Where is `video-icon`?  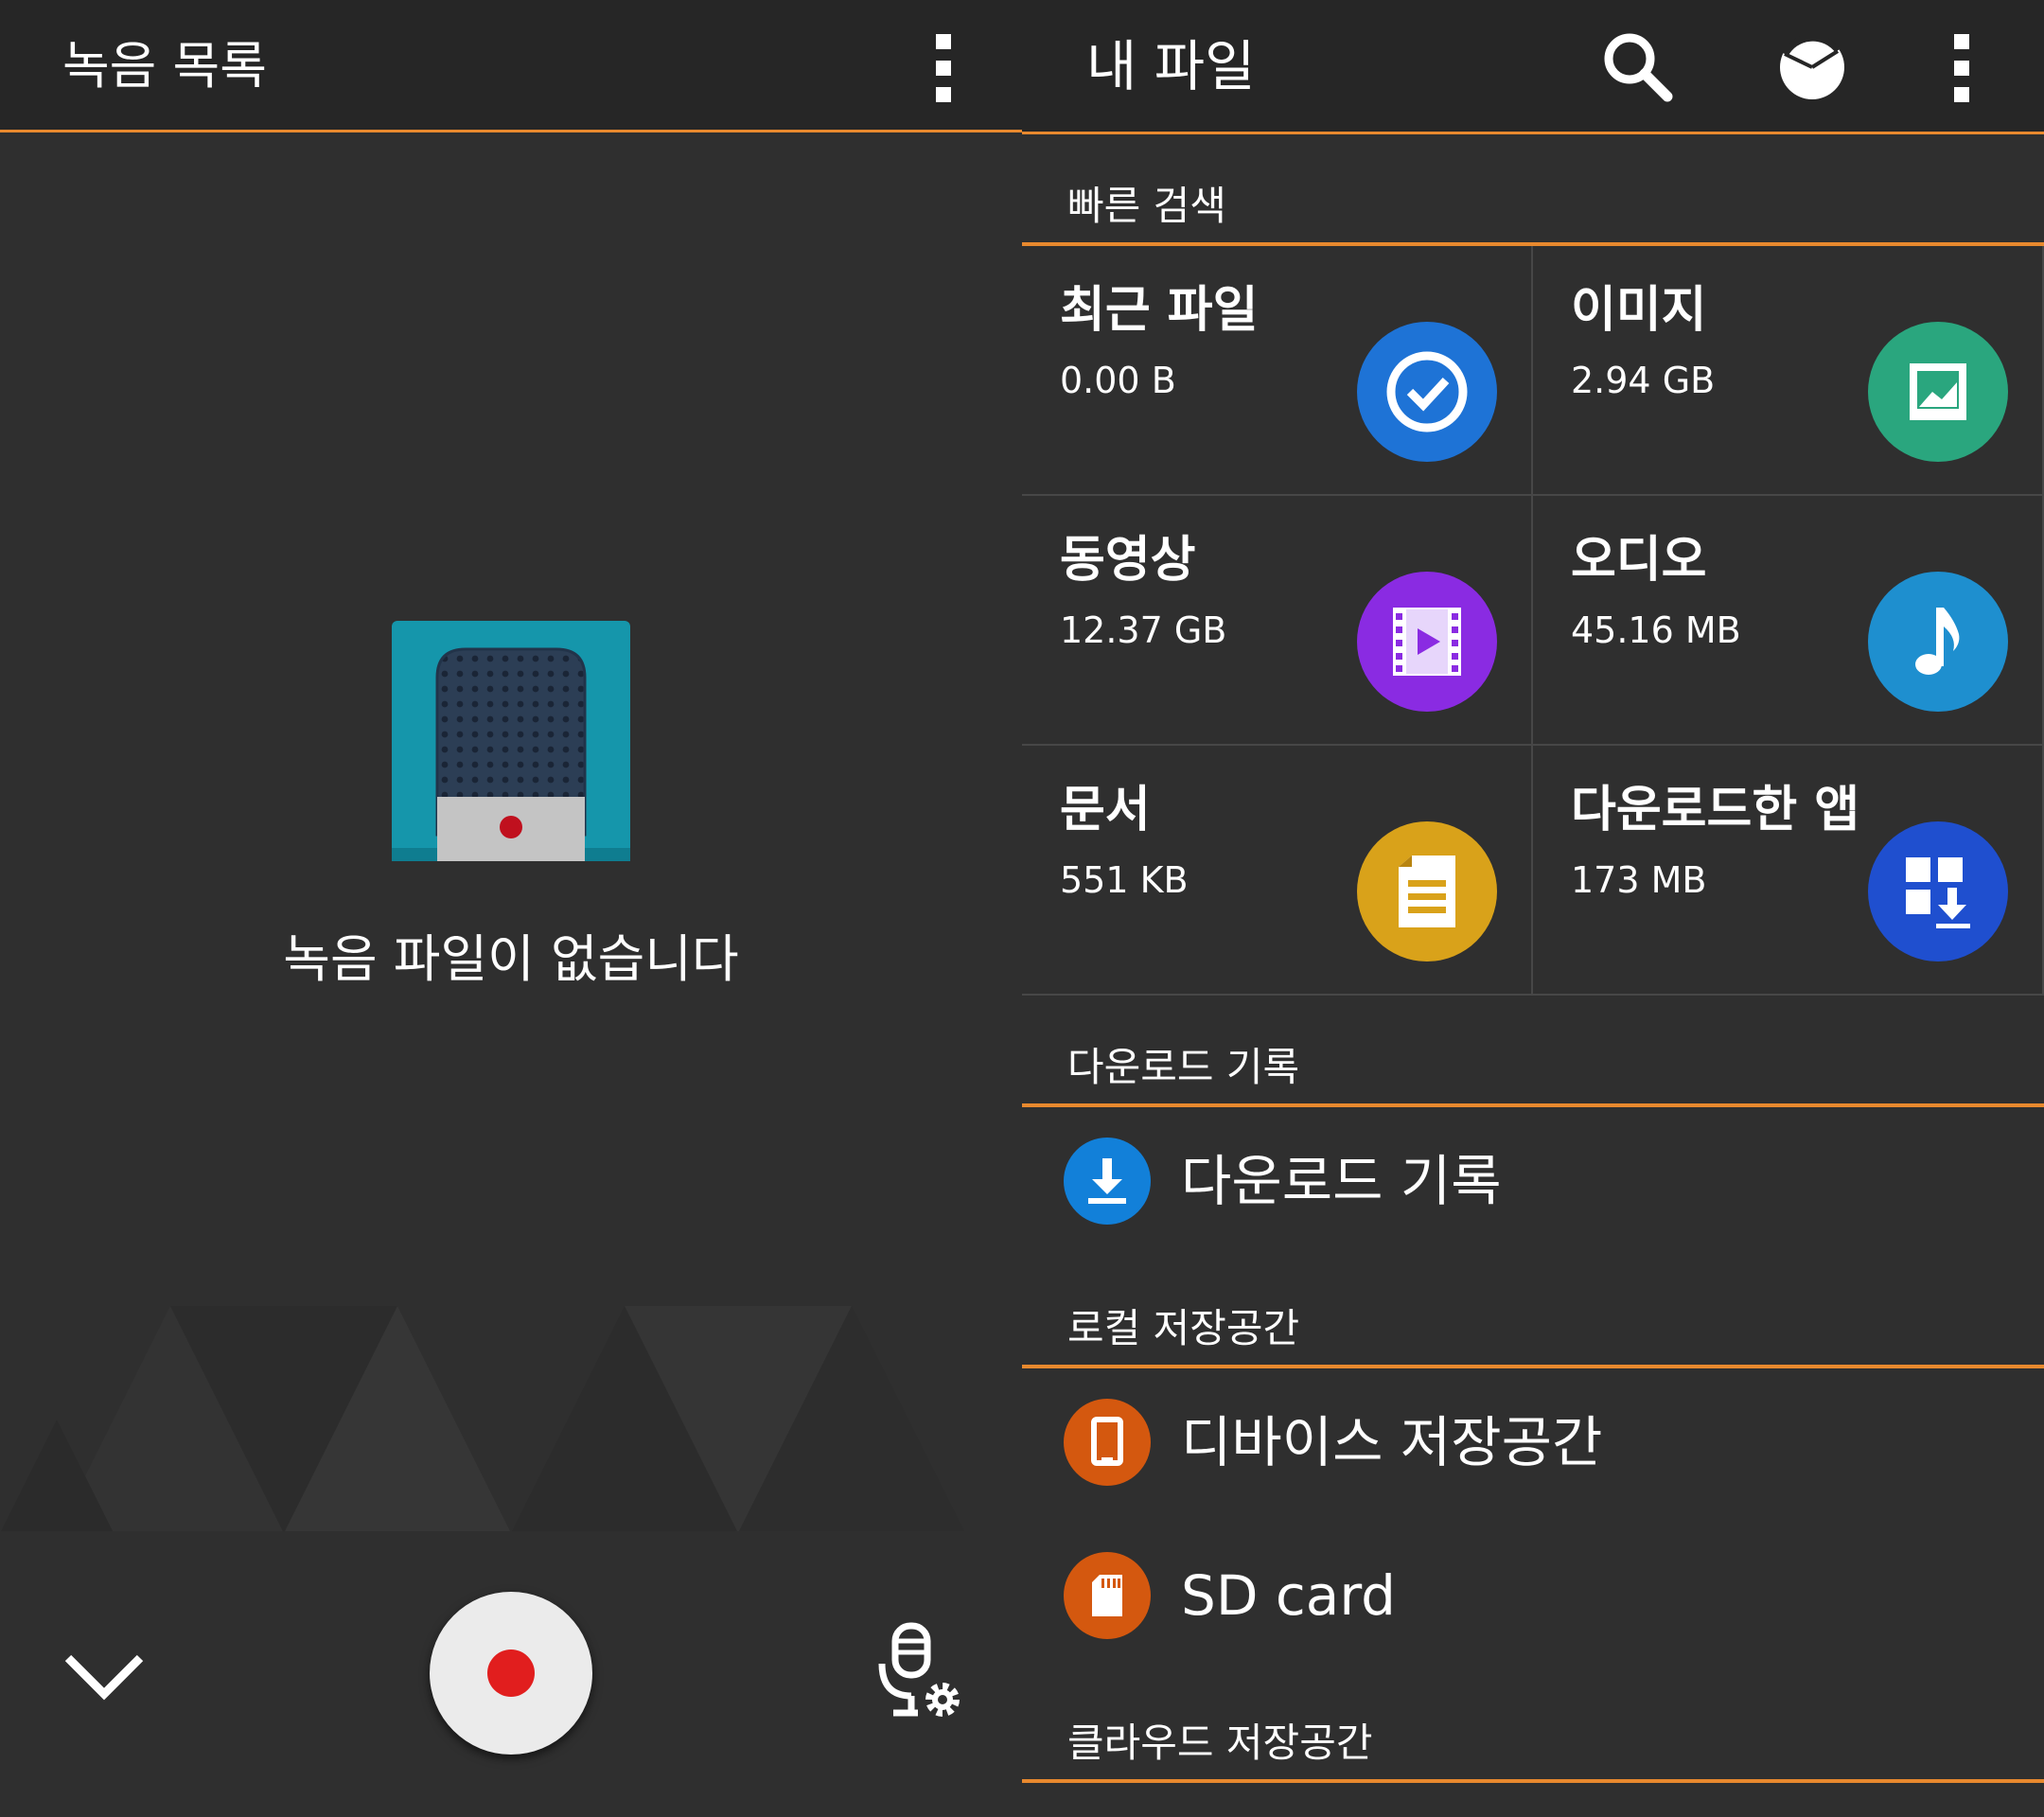
video-icon is located at coordinates (1427, 642).